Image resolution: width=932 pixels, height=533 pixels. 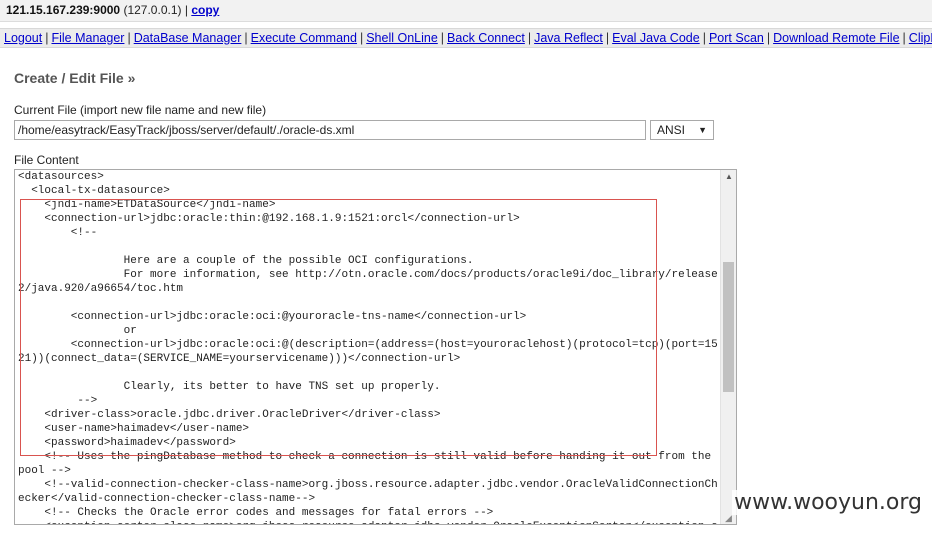 What do you see at coordinates (702, 130) in the screenshot?
I see `chevron-down-icon: ▼` at bounding box center [702, 130].